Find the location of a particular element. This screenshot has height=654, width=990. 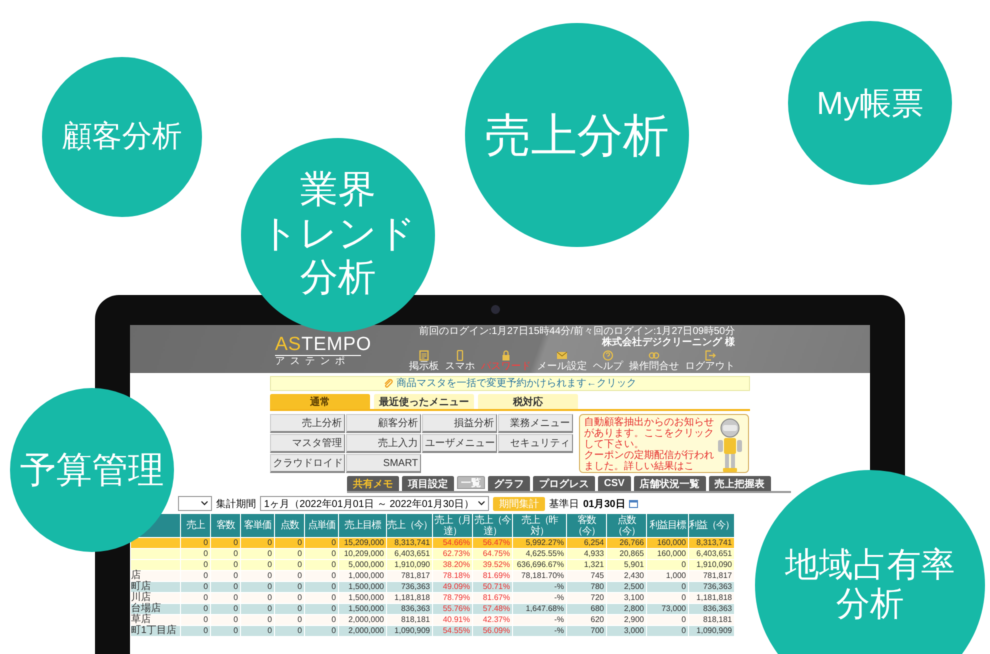

menu-tab: 最近使ったメニュー is located at coordinates (424, 401).